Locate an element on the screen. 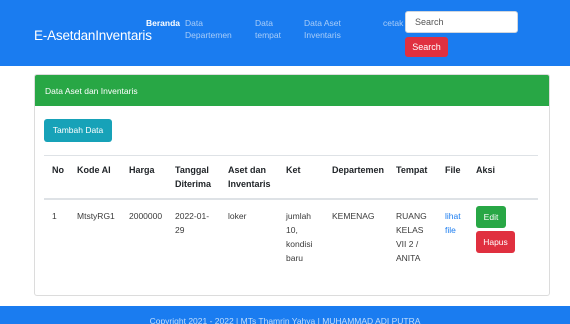  nav-link-cetak: cetak is located at coordinates (393, 23).